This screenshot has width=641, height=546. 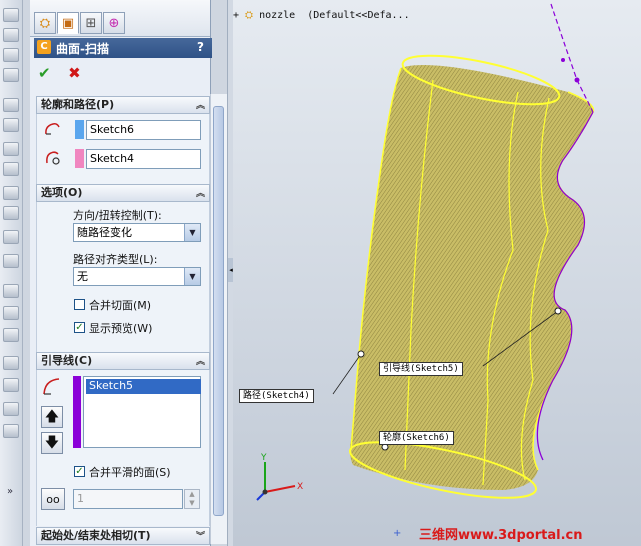 I want to click on guide-curve-icon, so click(x=51, y=386).